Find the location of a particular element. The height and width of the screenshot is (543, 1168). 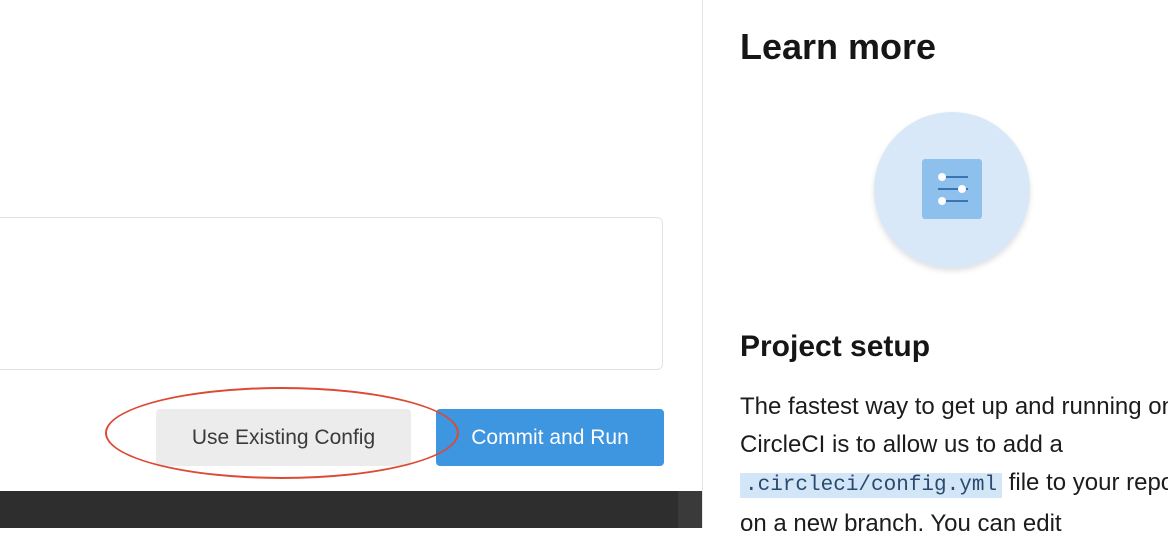

project-setup-title: Project setup is located at coordinates (835, 346).